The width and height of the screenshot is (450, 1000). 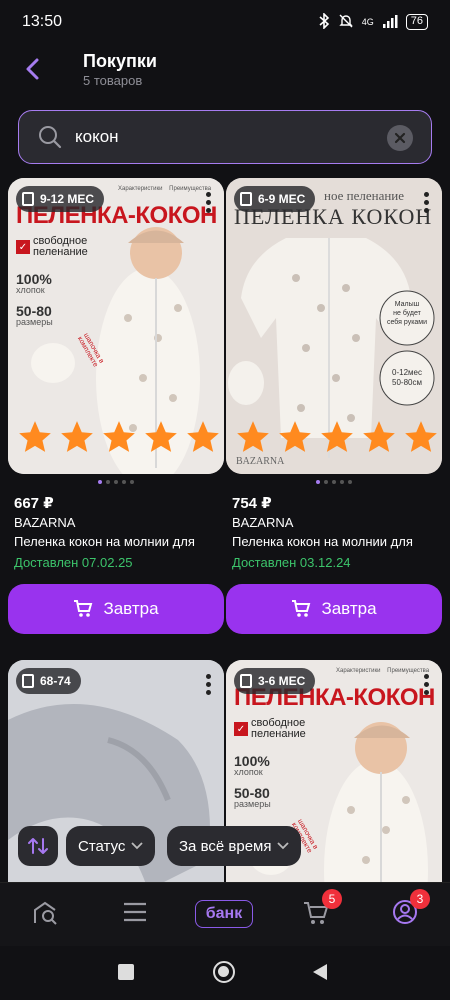 I want to click on status-icons: 4G 76, so click(x=373, y=21).